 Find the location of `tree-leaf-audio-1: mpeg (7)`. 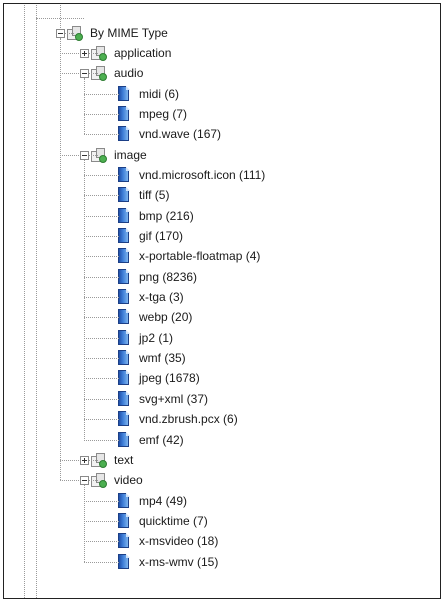

tree-leaf-audio-1: mpeg (7) is located at coordinates (152, 114).